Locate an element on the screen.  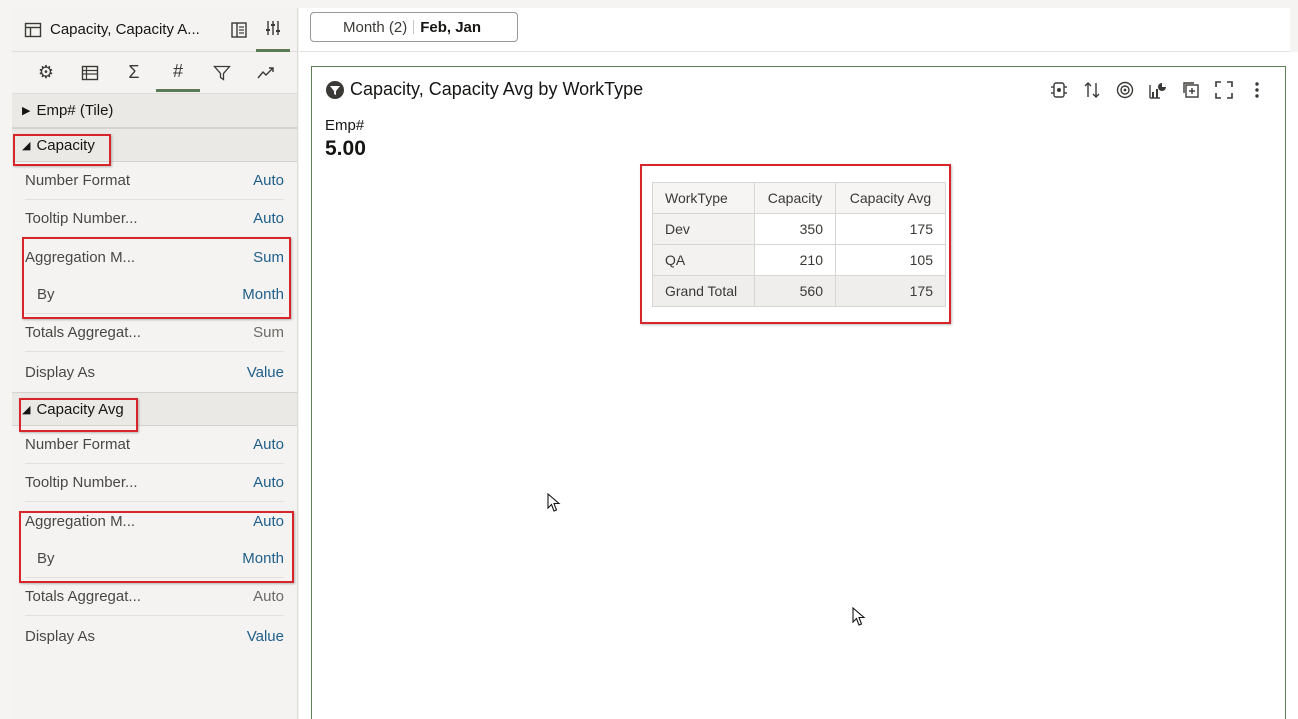
table-row: Dev 350 175 is located at coordinates (799, 229).